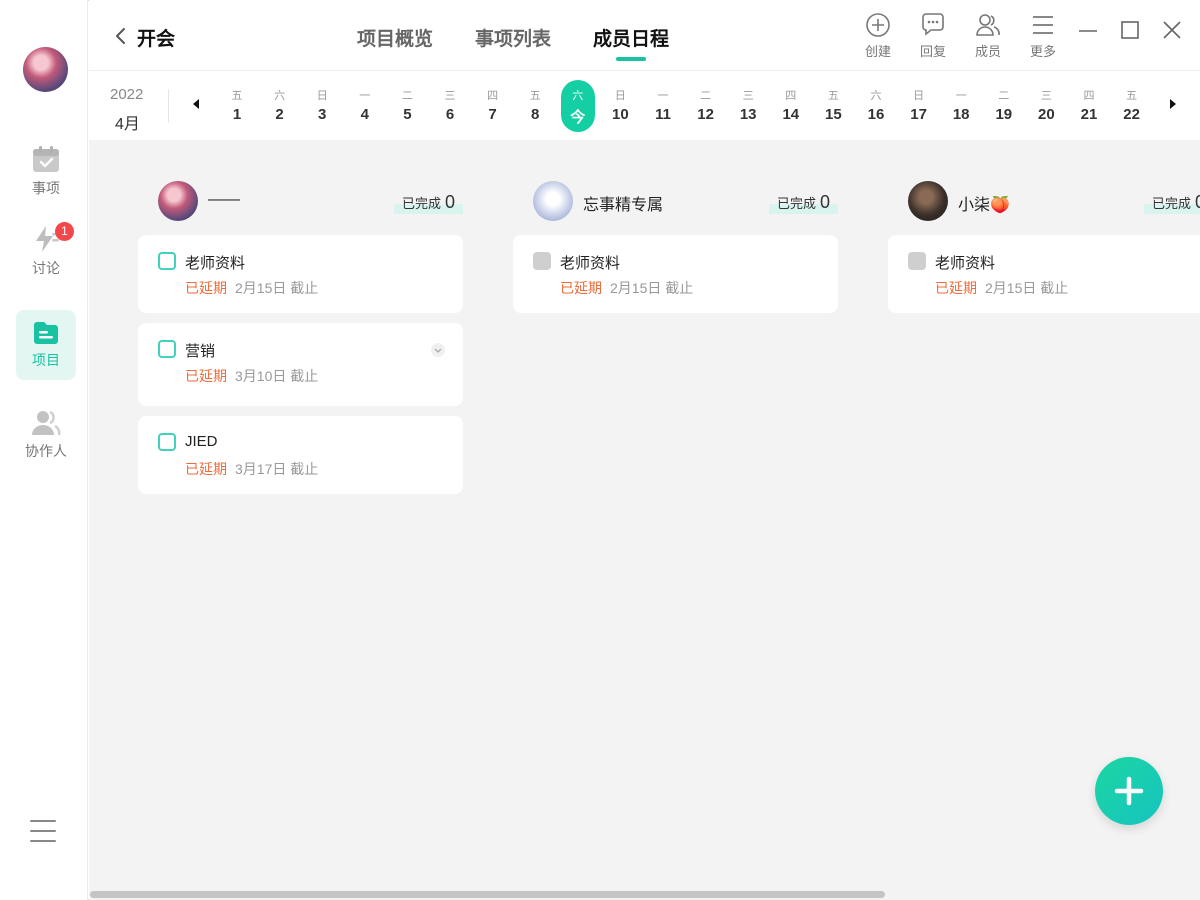 The width and height of the screenshot is (1200, 900). What do you see at coordinates (300, 364) in the screenshot?
I see `task-card: 营销 已延期 3月10日 截止` at bounding box center [300, 364].